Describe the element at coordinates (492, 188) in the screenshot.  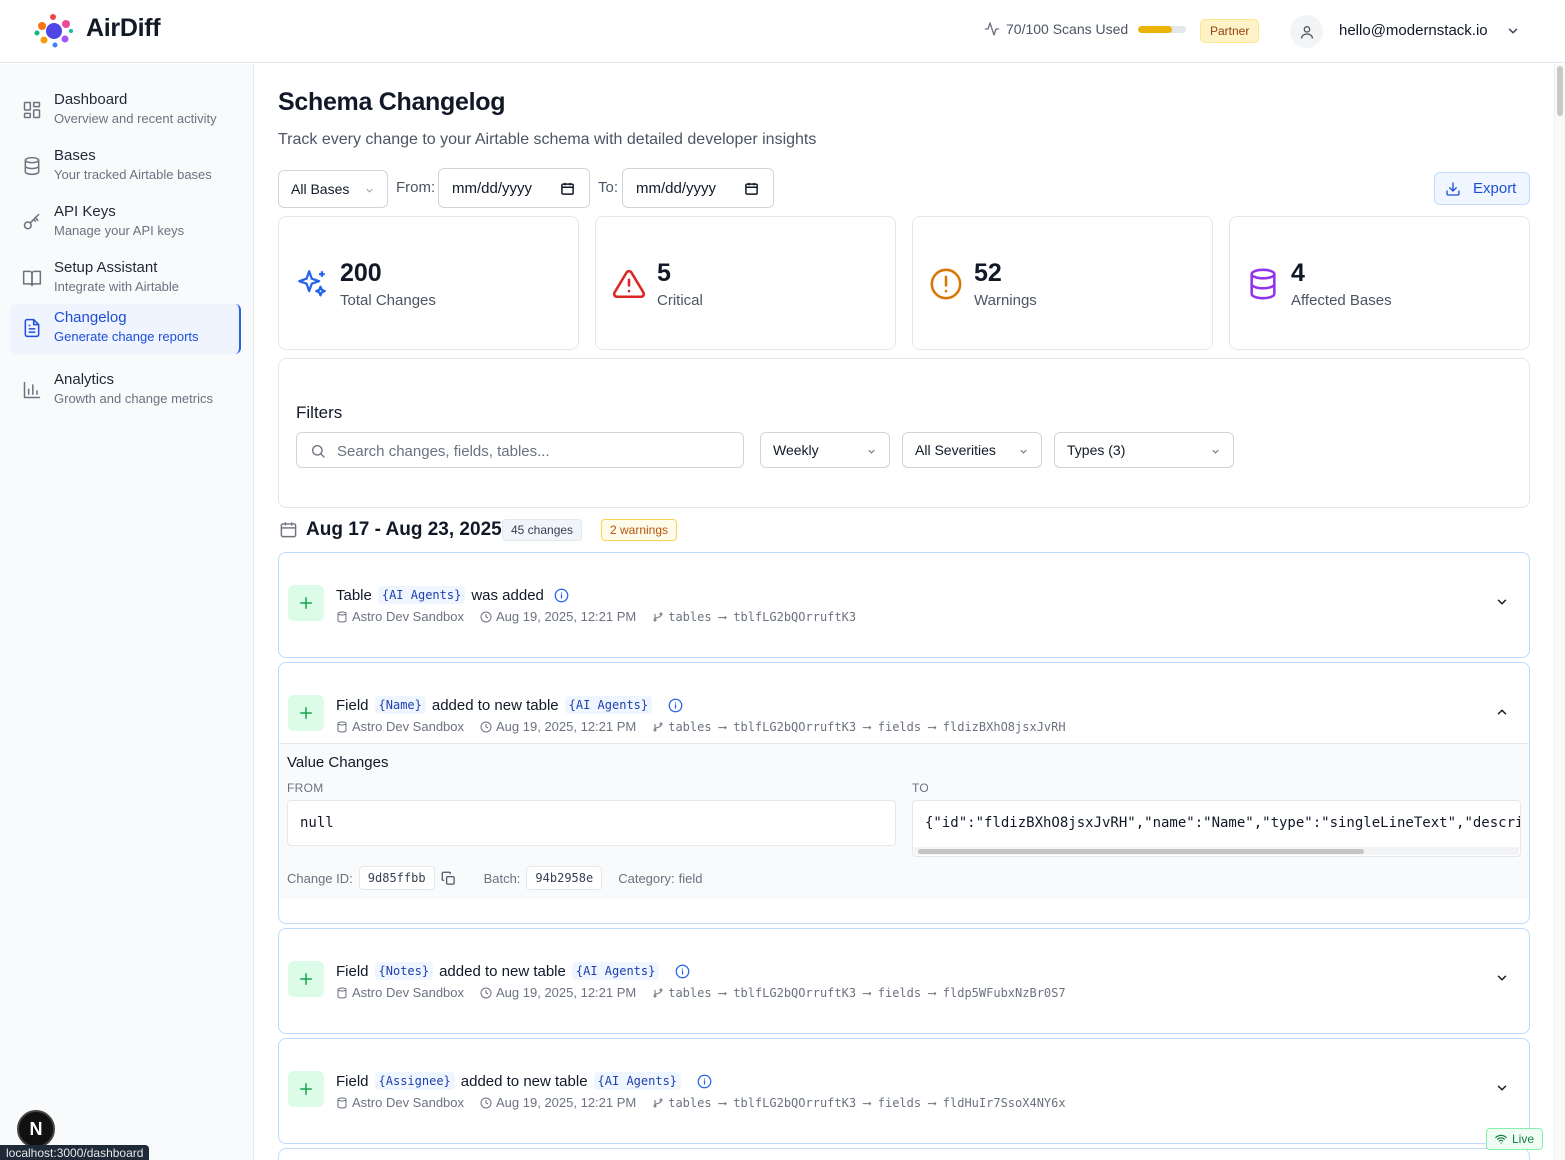
I see `from-date-value: mm/dd/yyyy` at that location.